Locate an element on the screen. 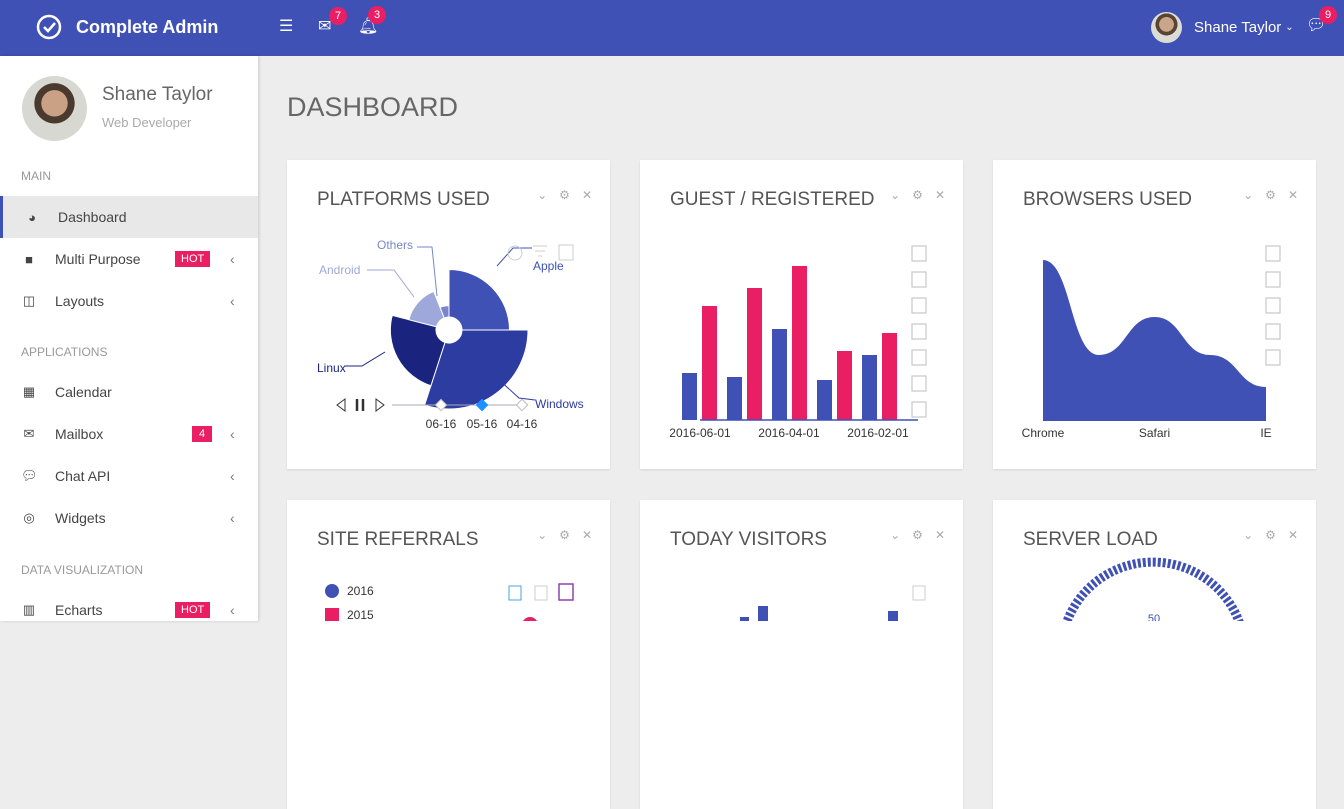 This screenshot has height=809, width=1344. referrals-chart: 2016 2015 is located at coordinates (449, 602).